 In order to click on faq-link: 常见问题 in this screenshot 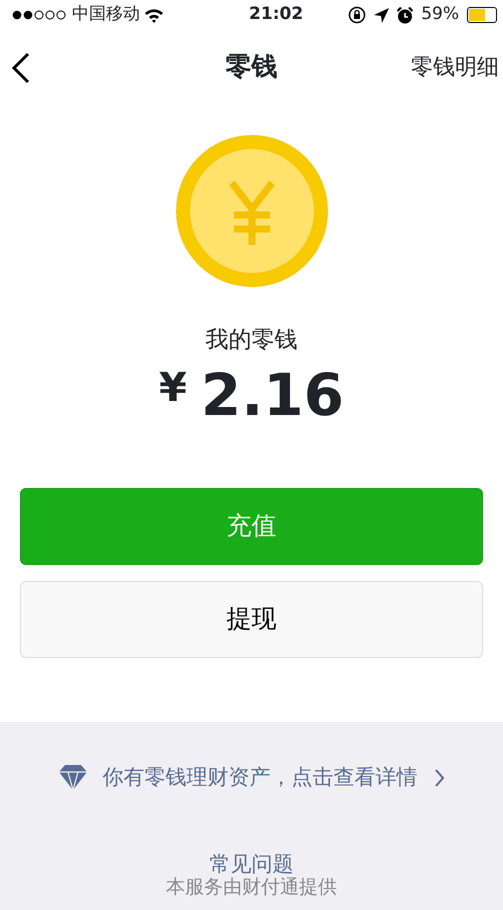, I will do `click(252, 864)`.